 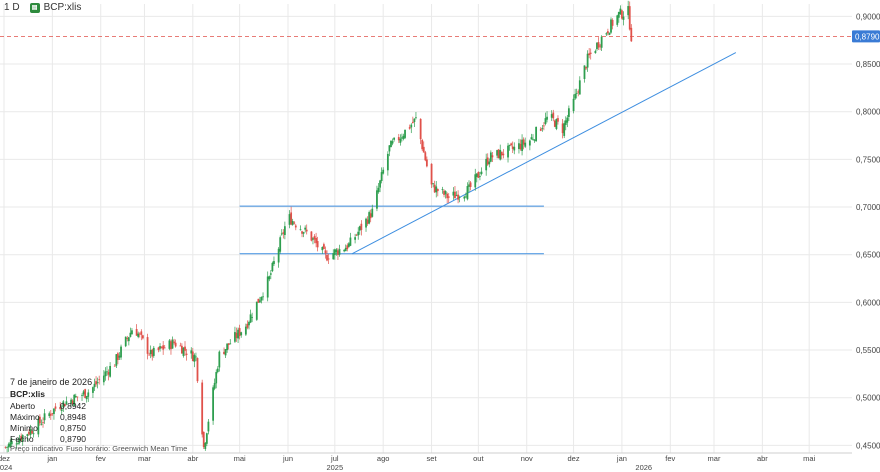 I want to click on price-note: Preço indicativo, so click(x=36, y=448).